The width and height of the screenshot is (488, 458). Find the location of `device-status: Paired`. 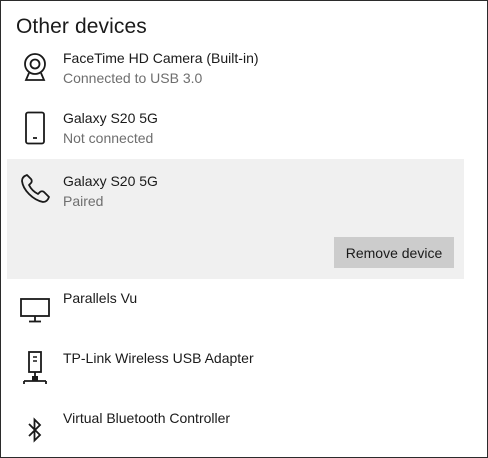

device-status: Paired is located at coordinates (83, 201).